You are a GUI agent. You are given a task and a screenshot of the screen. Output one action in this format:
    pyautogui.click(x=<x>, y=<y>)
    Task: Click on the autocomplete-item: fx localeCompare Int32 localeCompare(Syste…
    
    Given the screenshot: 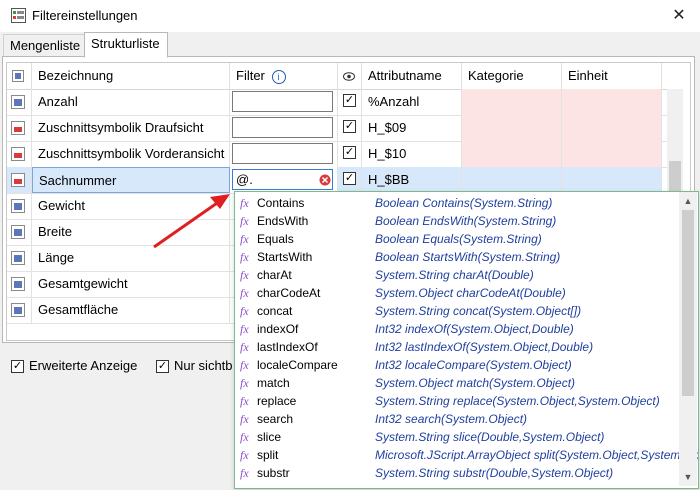 What is the action you would take?
    pyautogui.click(x=457, y=365)
    